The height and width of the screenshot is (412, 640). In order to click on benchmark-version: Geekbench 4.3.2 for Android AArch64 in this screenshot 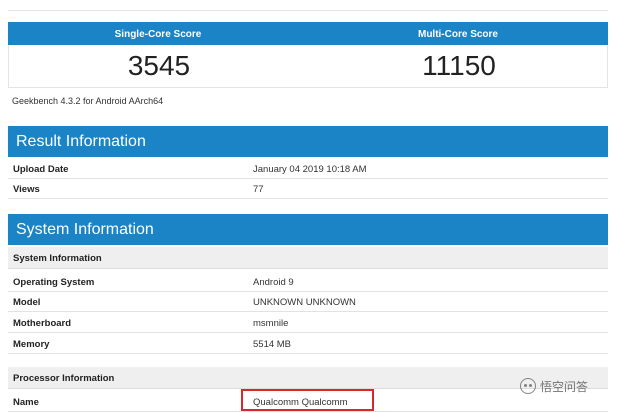, I will do `click(88, 101)`.